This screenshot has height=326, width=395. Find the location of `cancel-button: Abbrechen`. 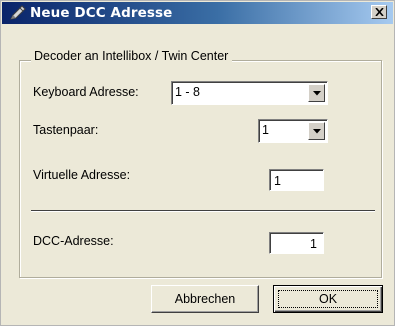

cancel-button: Abbrechen is located at coordinates (205, 299).